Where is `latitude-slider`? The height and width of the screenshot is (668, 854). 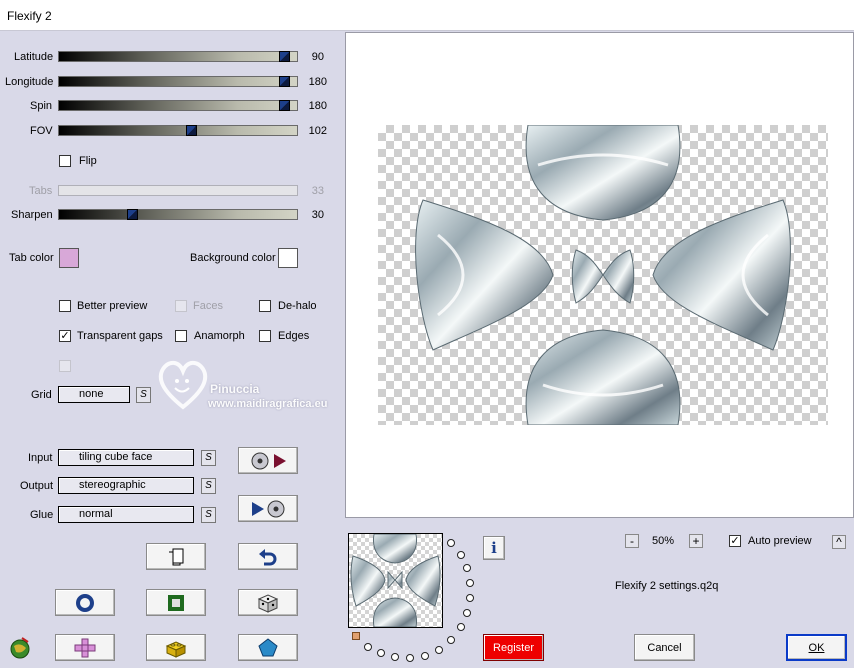 latitude-slider is located at coordinates (178, 56).